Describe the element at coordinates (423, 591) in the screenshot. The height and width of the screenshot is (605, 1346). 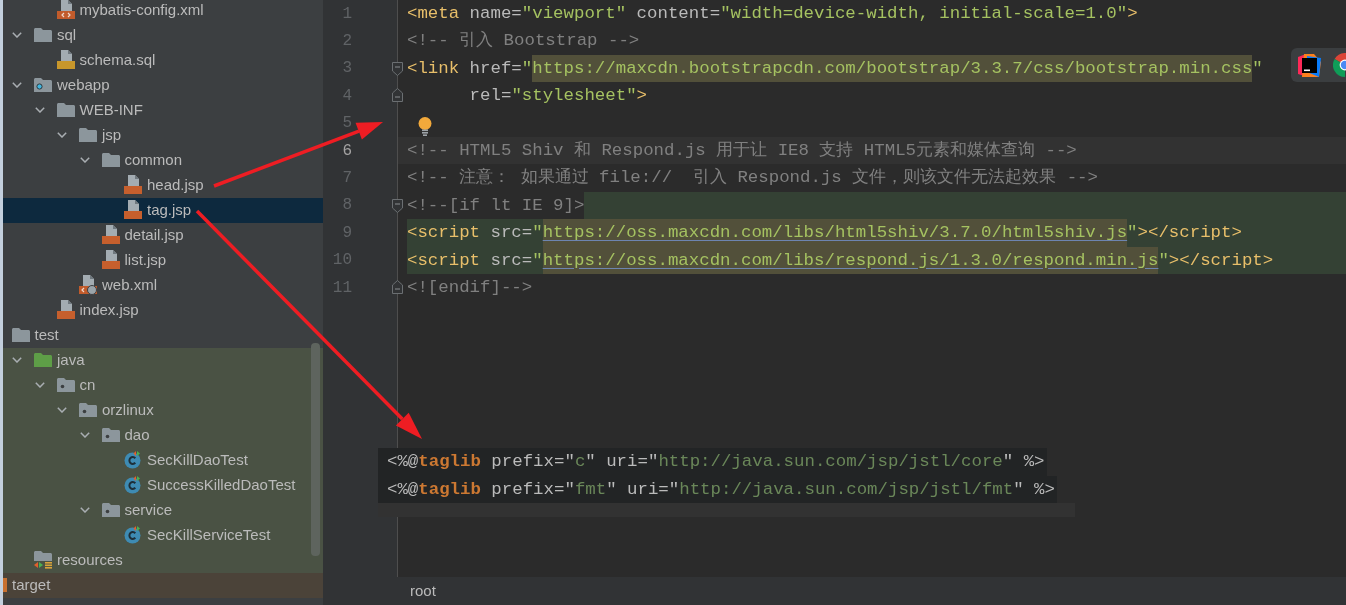
I see `breadcrumb-item: root` at that location.